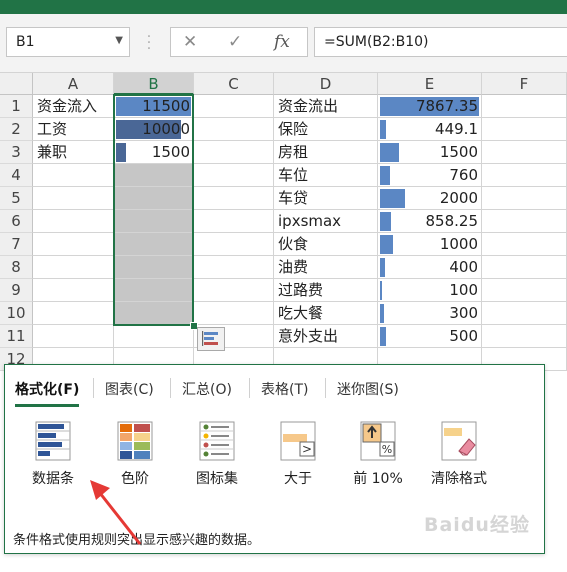 This screenshot has width=567, height=572. I want to click on row-header-1: 1, so click(16, 106).